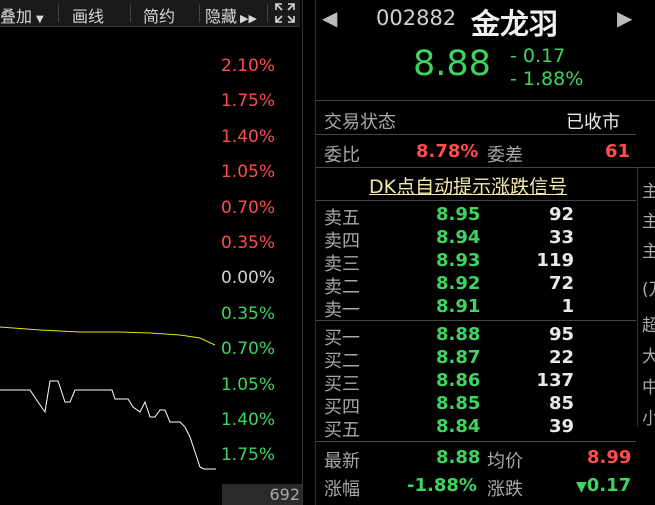 The height and width of the screenshot is (505, 655). I want to click on price-line, so click(108, 425).